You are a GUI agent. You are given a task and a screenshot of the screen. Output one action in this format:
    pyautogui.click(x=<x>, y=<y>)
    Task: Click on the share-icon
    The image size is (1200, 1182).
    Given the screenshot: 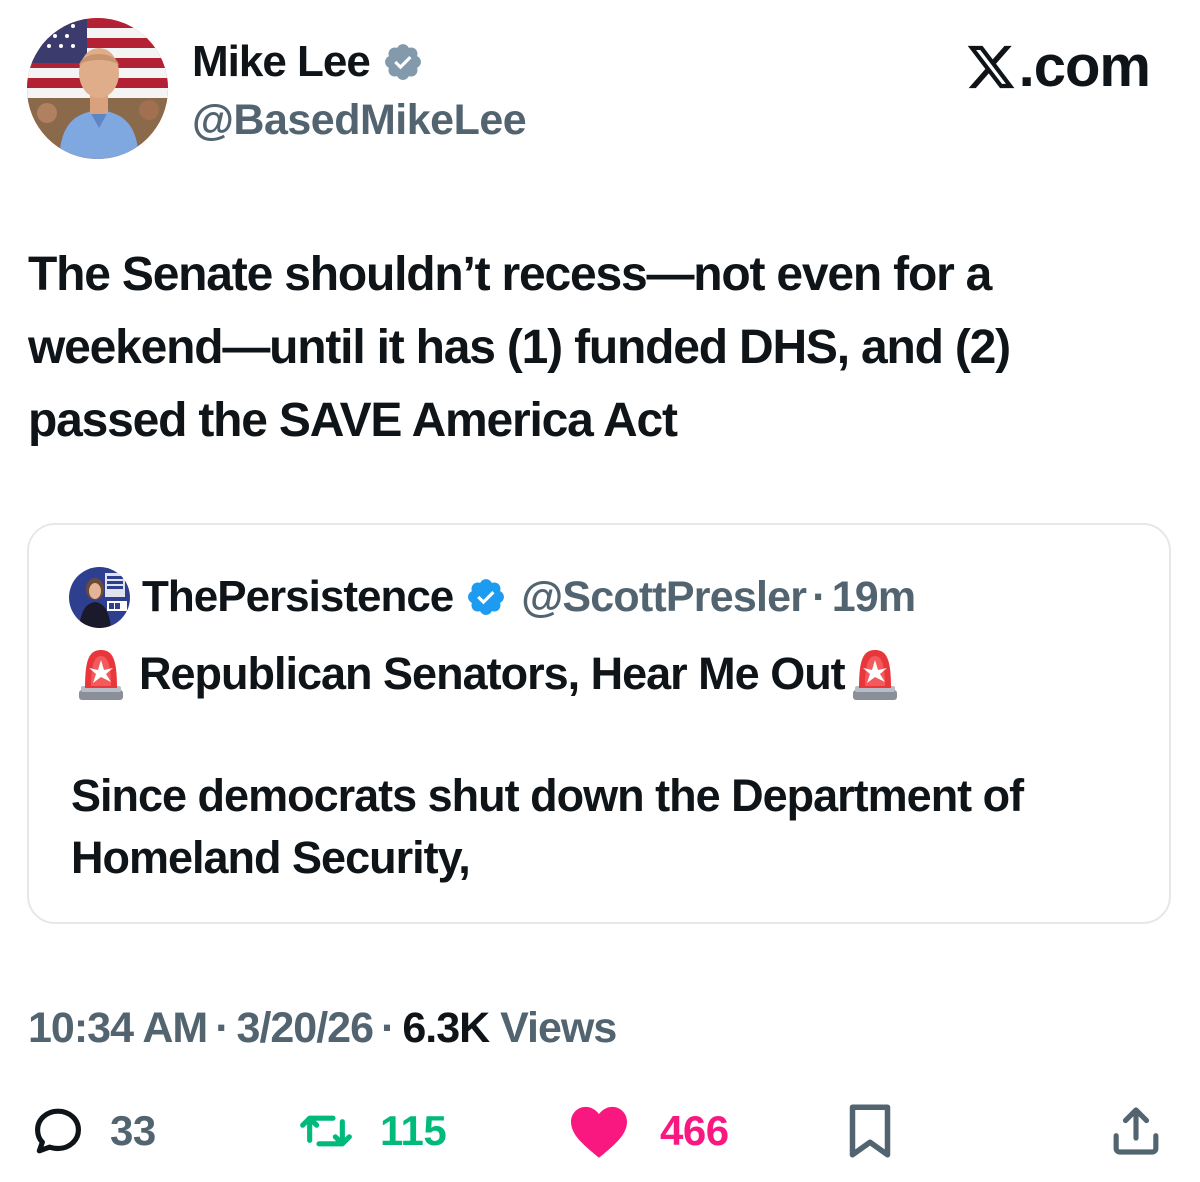 What is the action you would take?
    pyautogui.click(x=1136, y=1131)
    